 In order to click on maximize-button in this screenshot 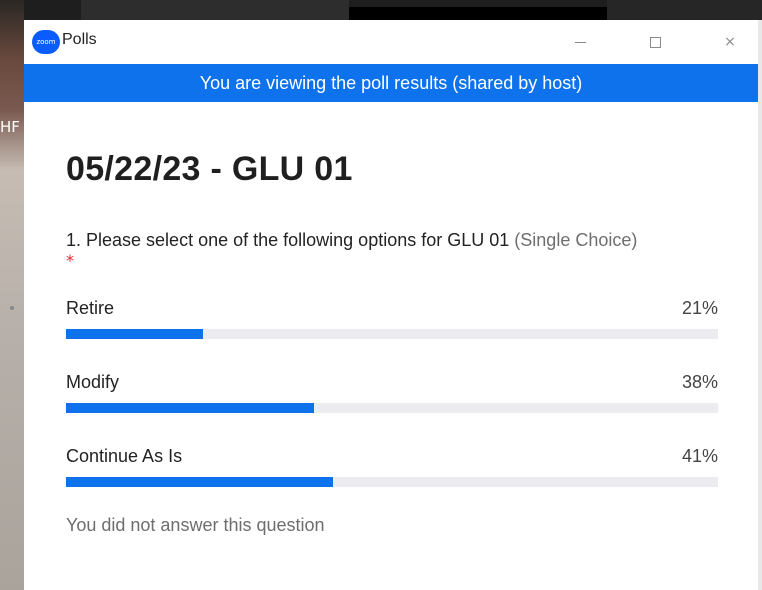, I will do `click(655, 42)`.